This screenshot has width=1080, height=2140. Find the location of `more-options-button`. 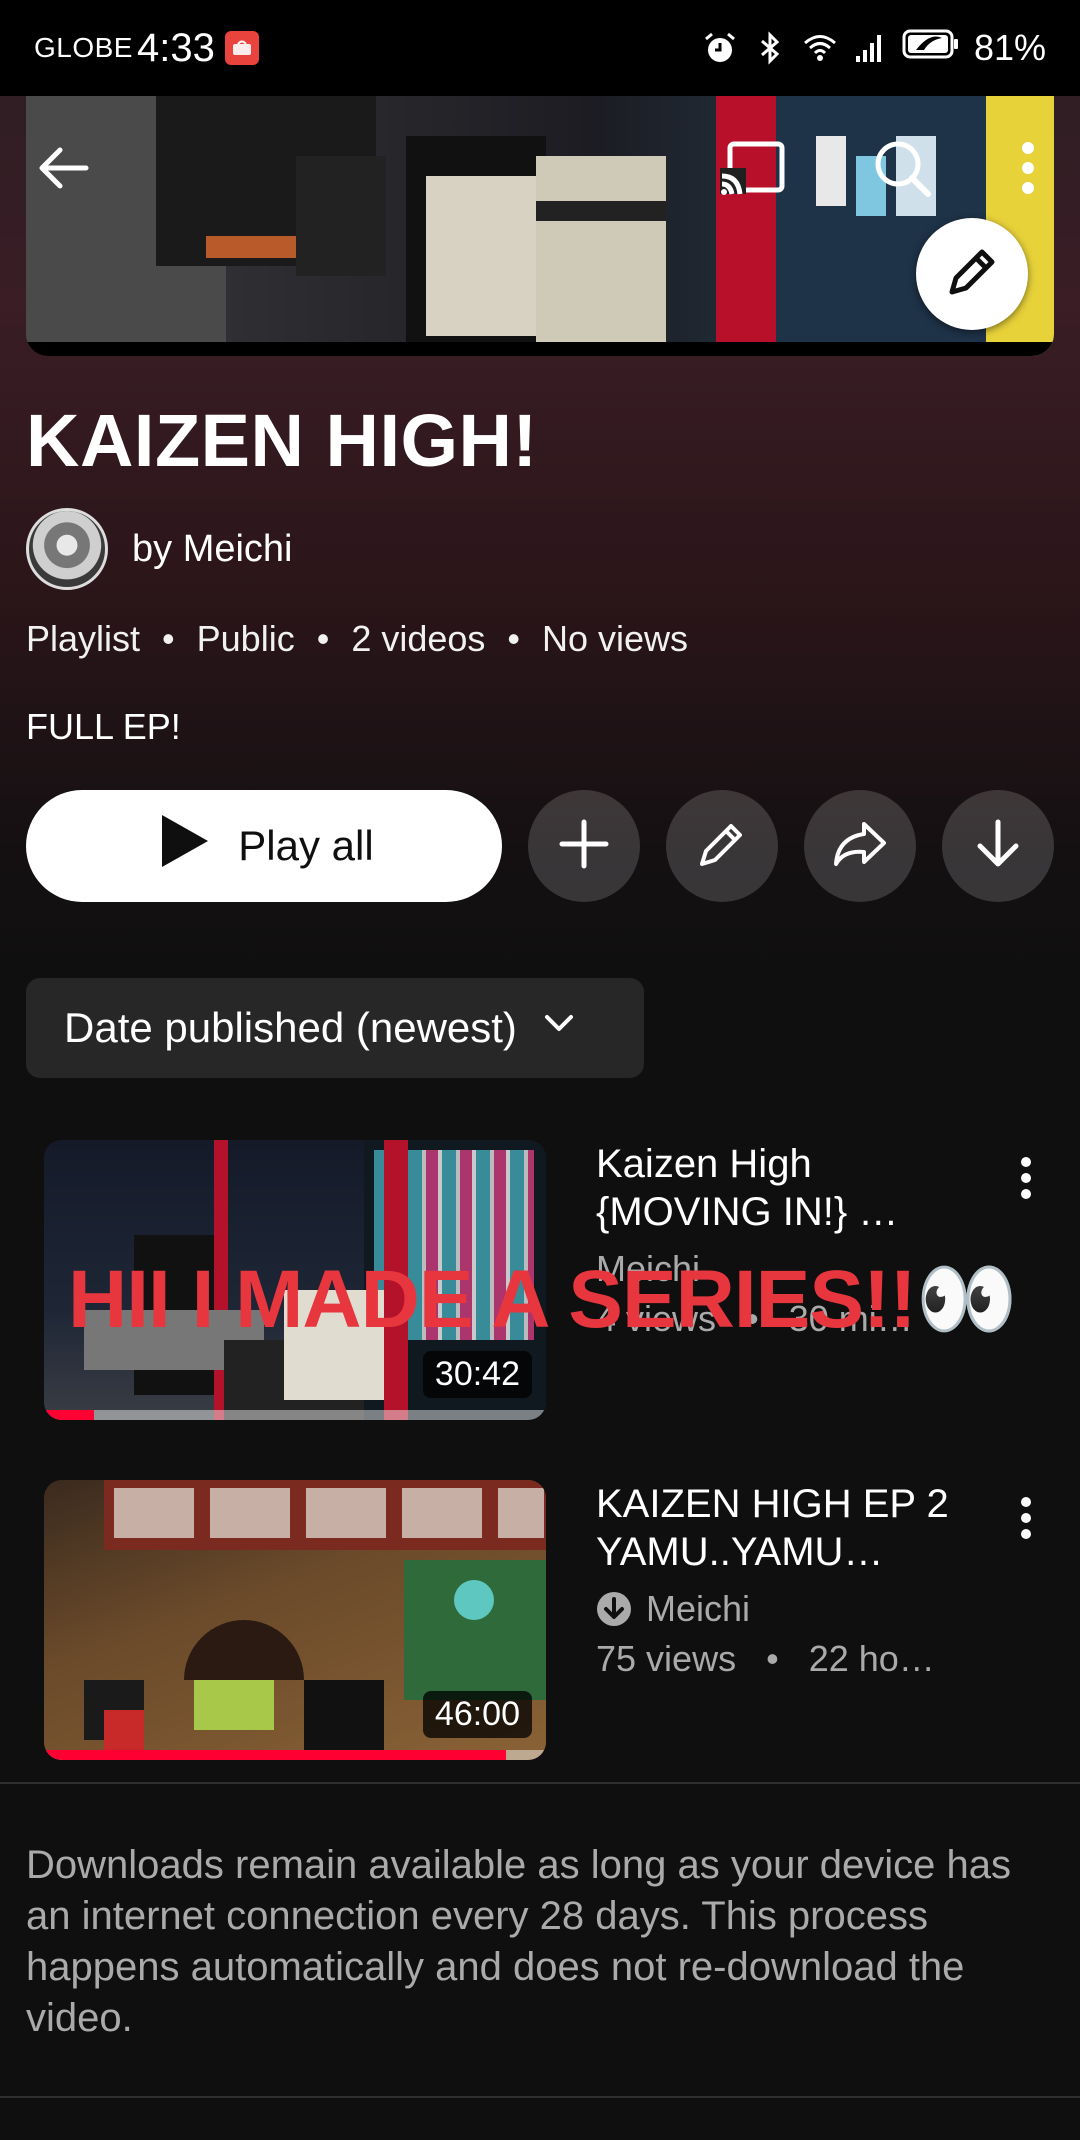

more-options-button is located at coordinates (1028, 170).